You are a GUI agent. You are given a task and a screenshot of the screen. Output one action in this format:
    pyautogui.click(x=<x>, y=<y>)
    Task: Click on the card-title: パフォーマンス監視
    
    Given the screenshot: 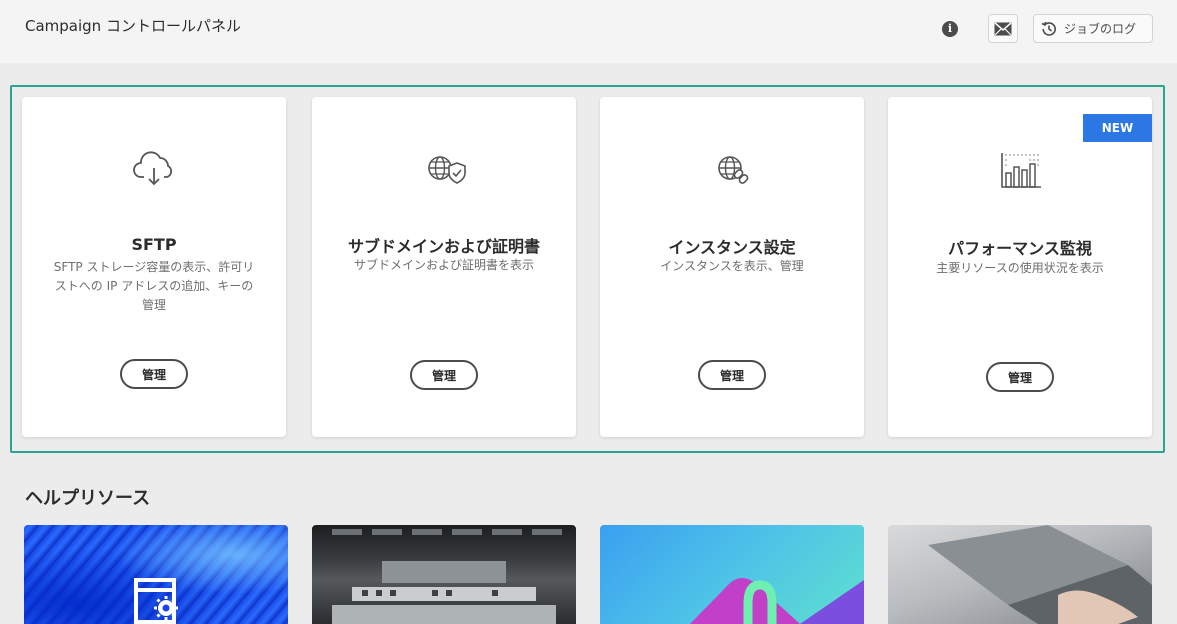 What is the action you would take?
    pyautogui.click(x=1020, y=248)
    